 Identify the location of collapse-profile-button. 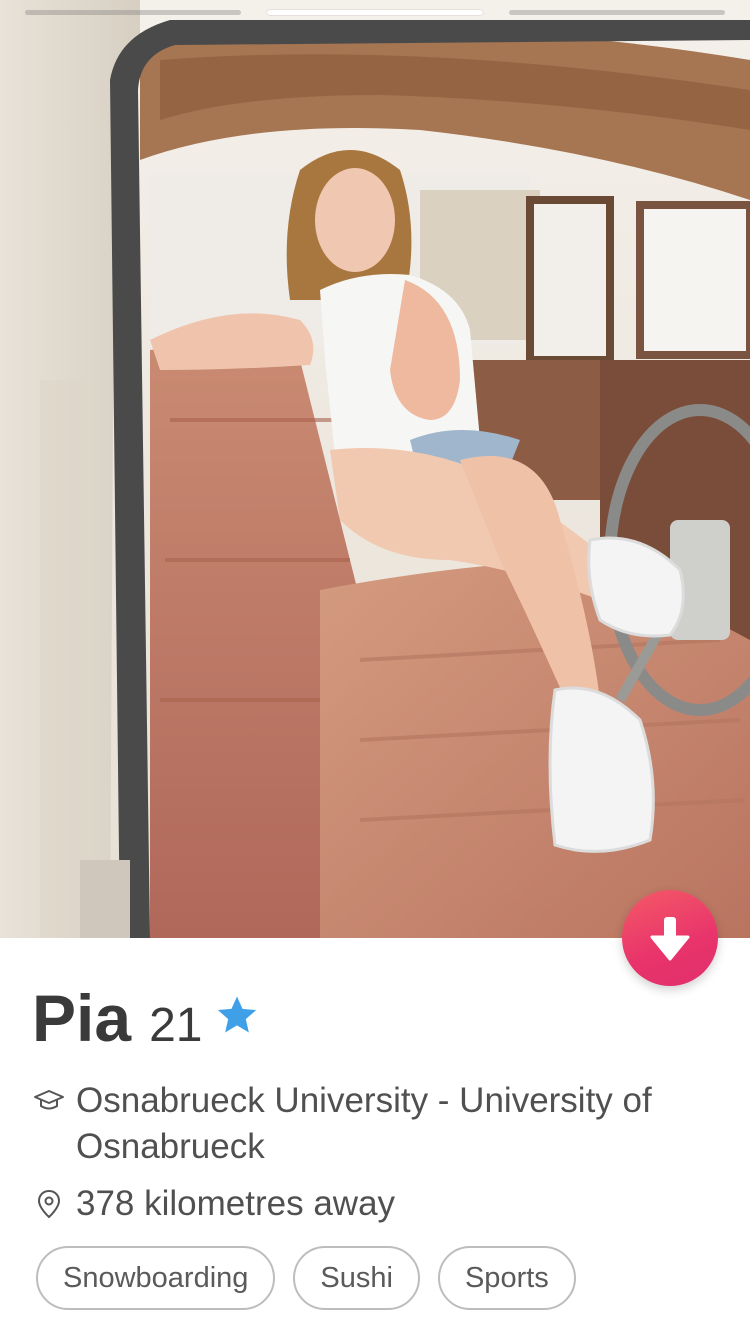
(670, 938).